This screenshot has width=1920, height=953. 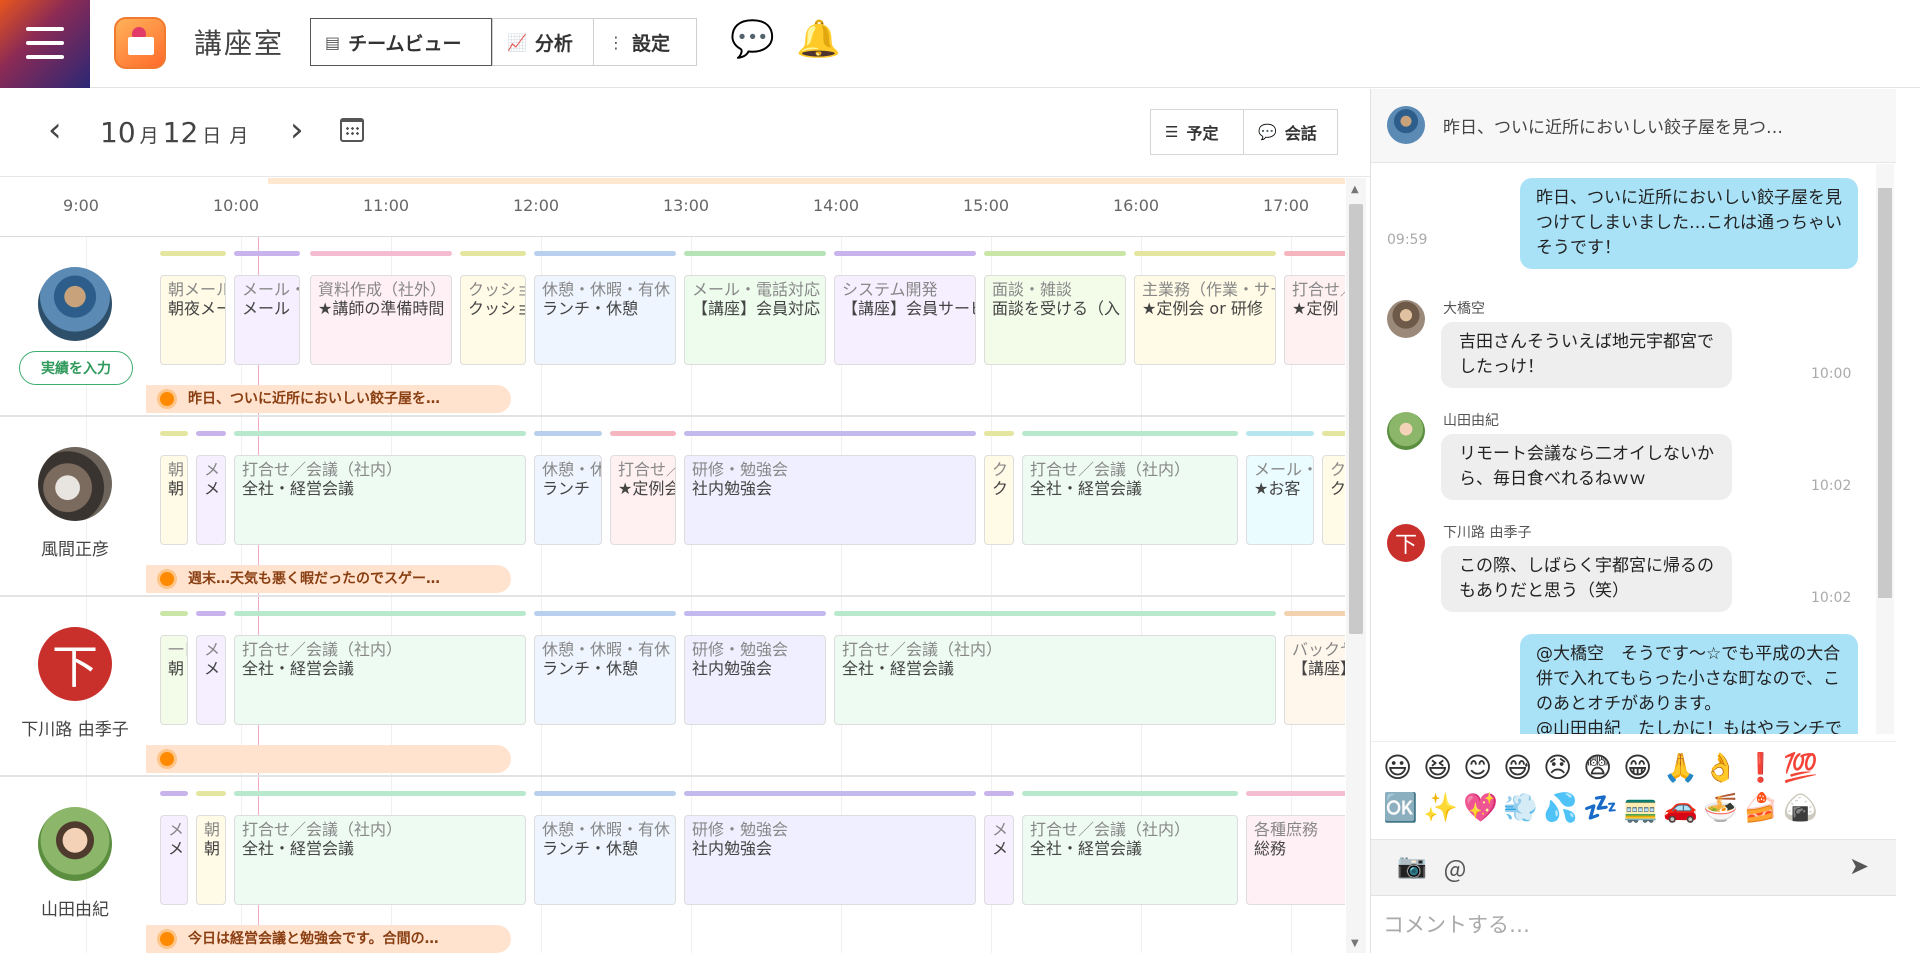 What do you see at coordinates (1800, 768) in the screenshot?
I see `emoji-button: 💯` at bounding box center [1800, 768].